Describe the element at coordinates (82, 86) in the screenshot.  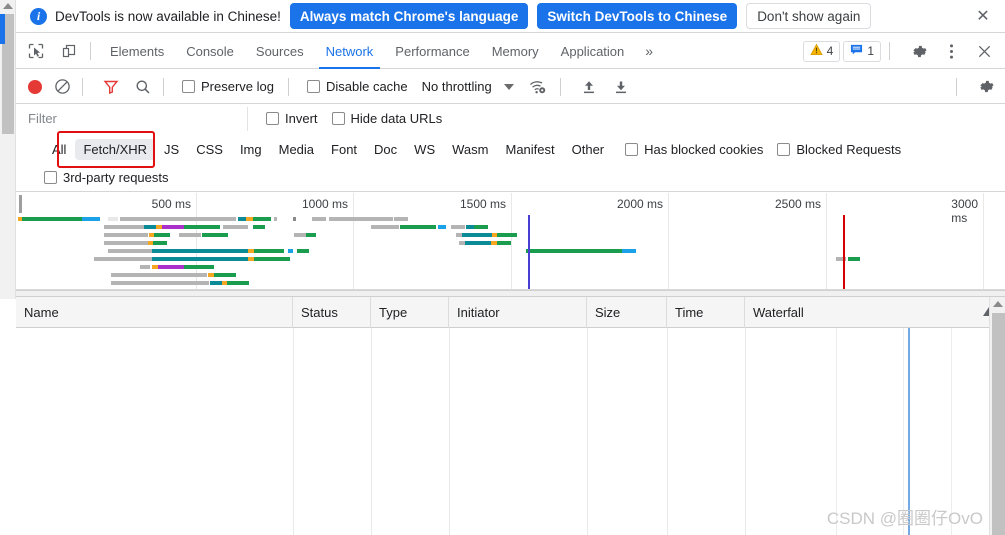
I see `toolbar-divider` at that location.